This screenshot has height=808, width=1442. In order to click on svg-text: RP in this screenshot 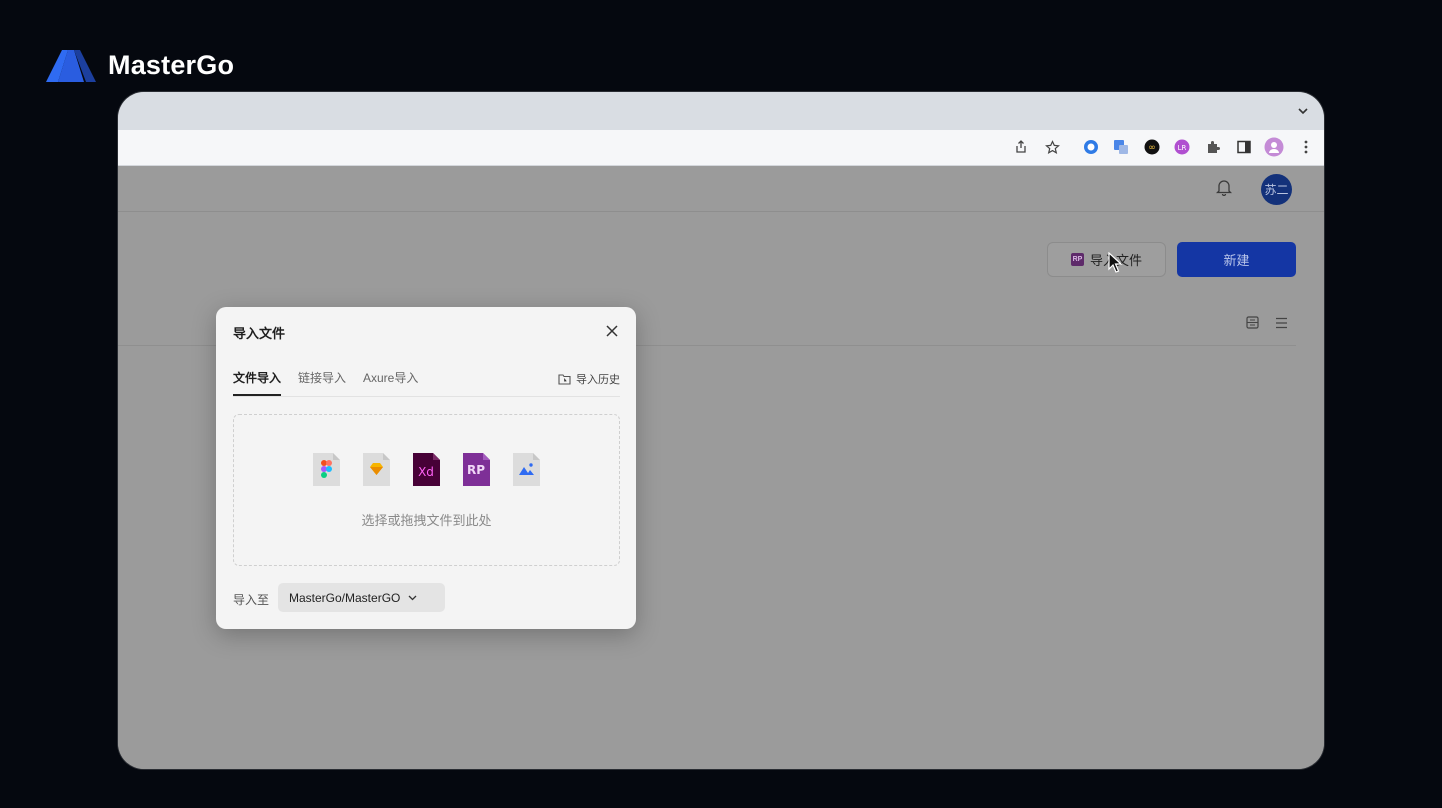, I will do `click(476, 470)`.